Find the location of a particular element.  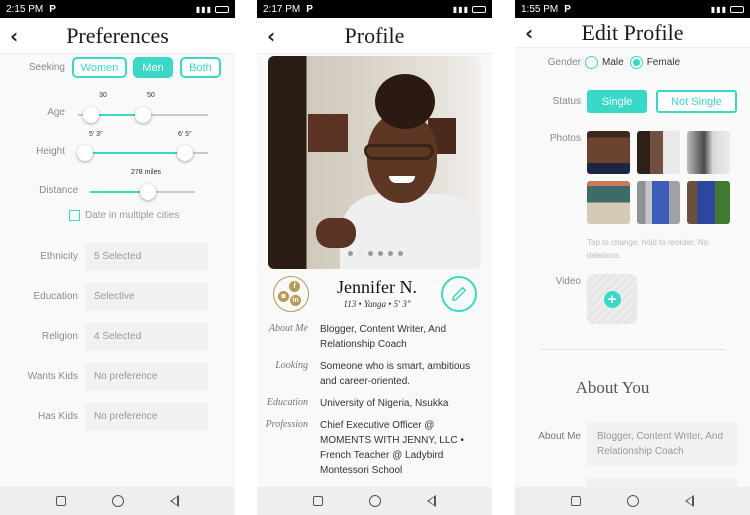

instagram-icon: ◙ is located at coordinates (283, 296).